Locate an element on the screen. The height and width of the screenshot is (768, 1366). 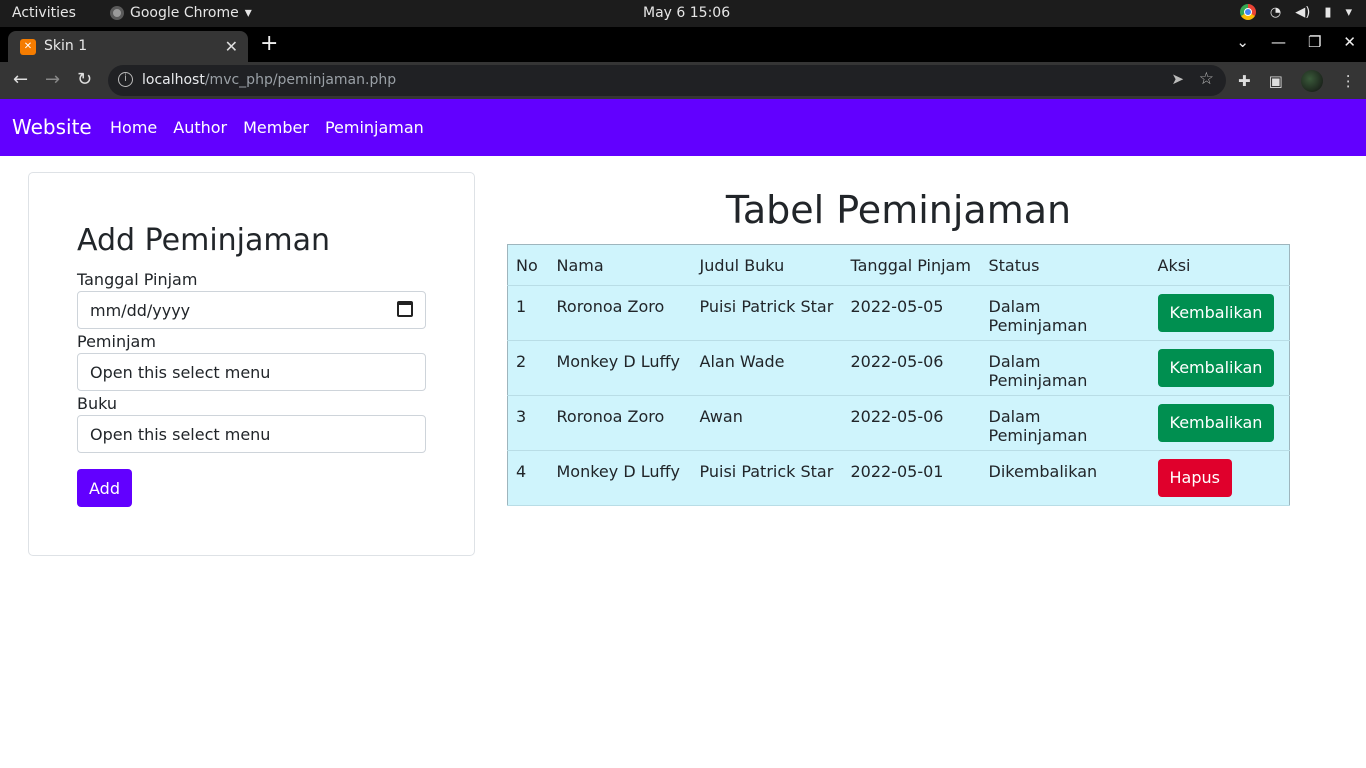
tab-title: Skin 1 is located at coordinates (66, 46).